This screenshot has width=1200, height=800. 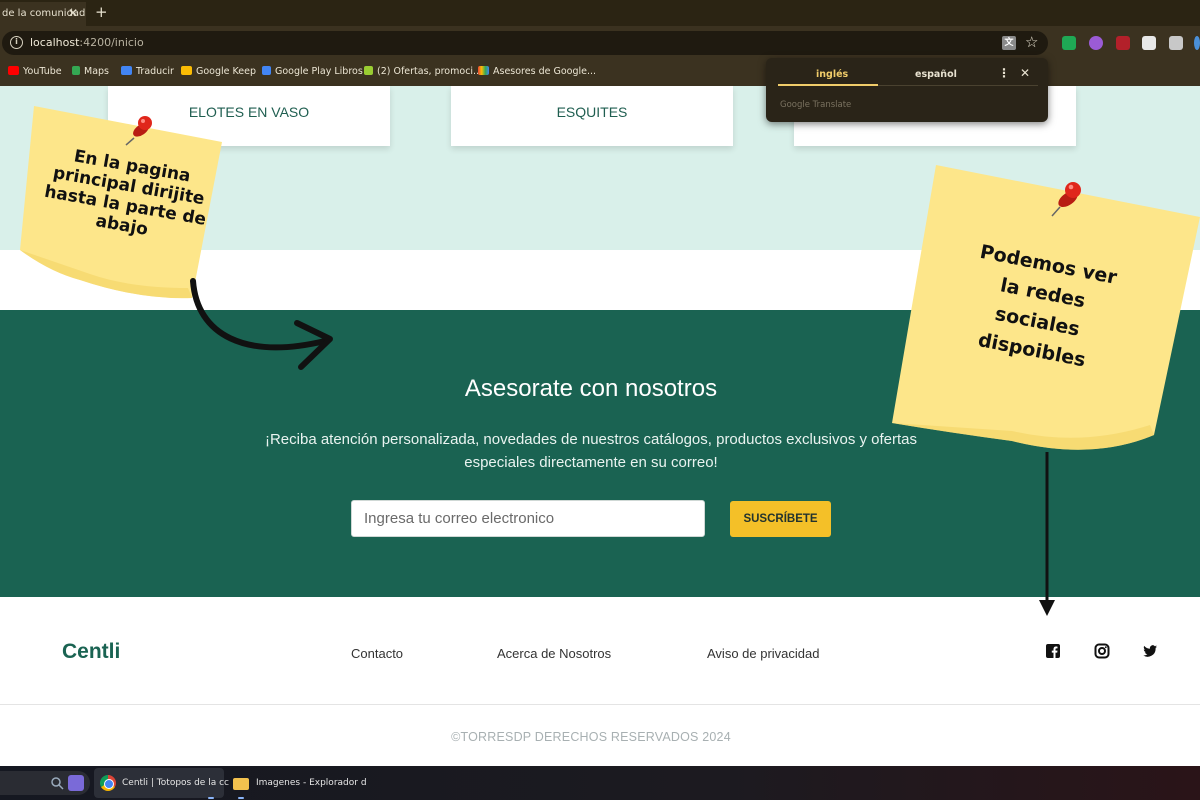 What do you see at coordinates (1149, 43) in the screenshot?
I see `qr-extension-icon` at bounding box center [1149, 43].